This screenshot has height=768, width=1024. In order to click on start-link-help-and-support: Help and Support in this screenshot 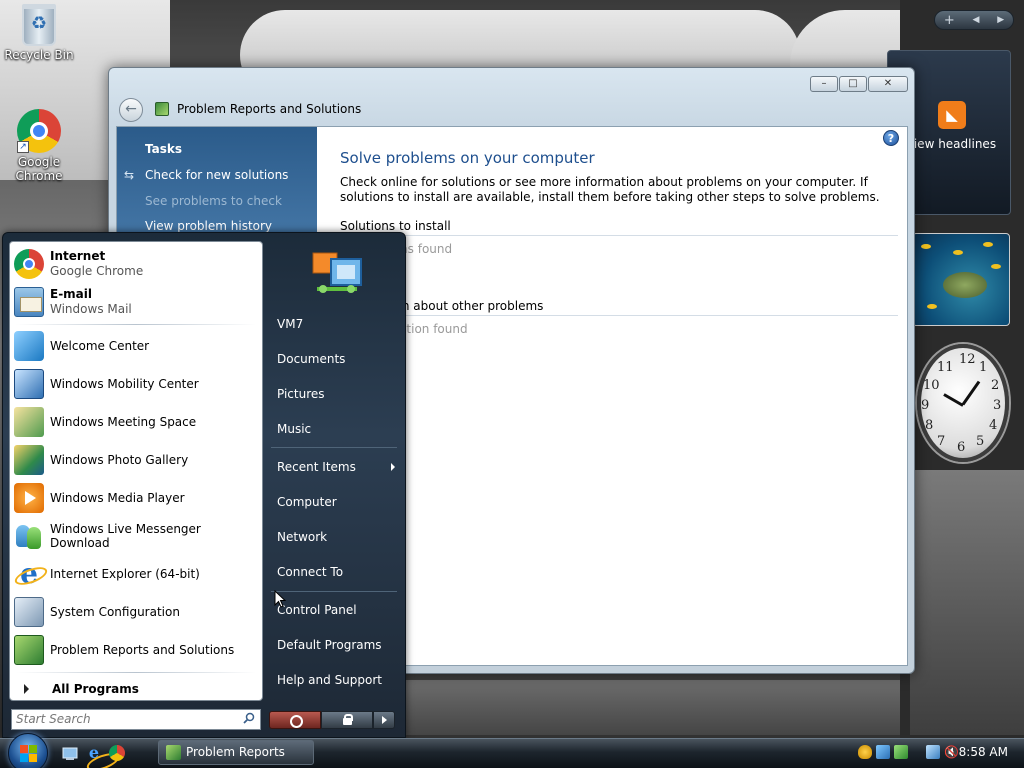, I will do `click(339, 680)`.